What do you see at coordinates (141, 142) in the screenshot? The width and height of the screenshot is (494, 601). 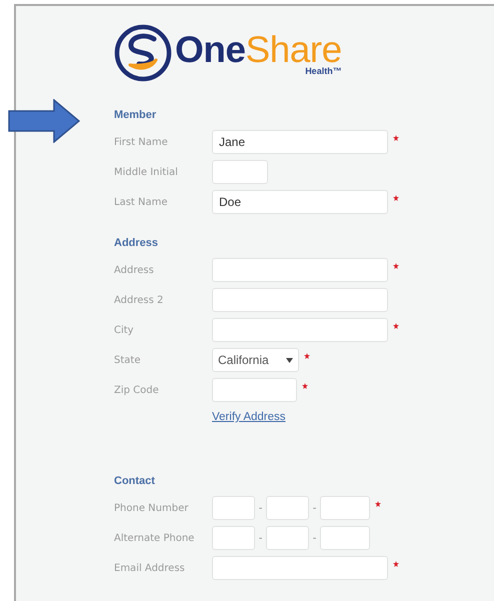 I see `field-label: First Name` at bounding box center [141, 142].